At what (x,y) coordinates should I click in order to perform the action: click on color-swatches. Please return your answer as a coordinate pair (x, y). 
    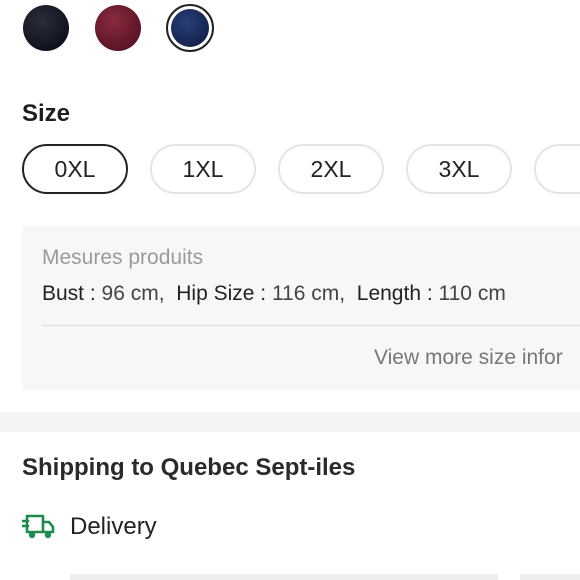
    Looking at the image, I should click on (118, 28).